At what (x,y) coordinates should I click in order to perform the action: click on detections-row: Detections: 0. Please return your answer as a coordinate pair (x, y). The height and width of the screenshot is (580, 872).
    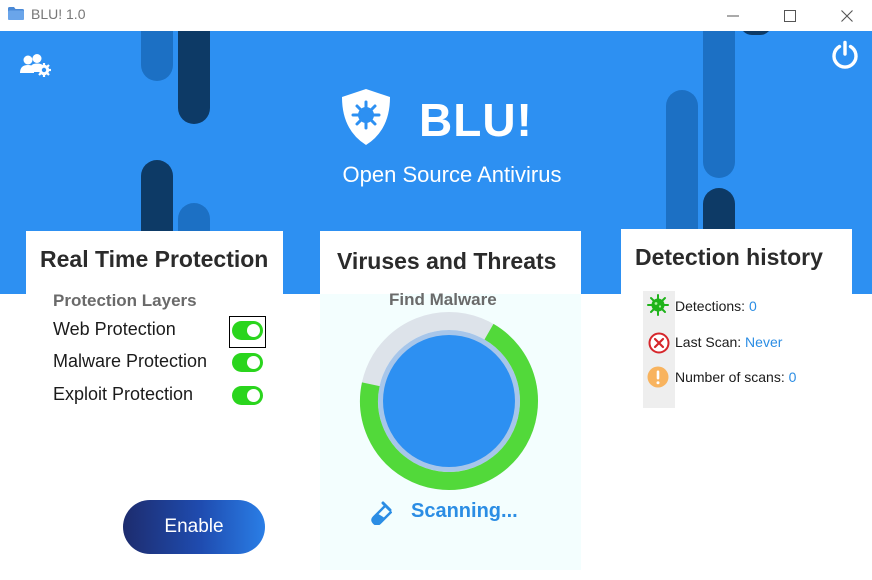
    Looking at the image, I should click on (716, 306).